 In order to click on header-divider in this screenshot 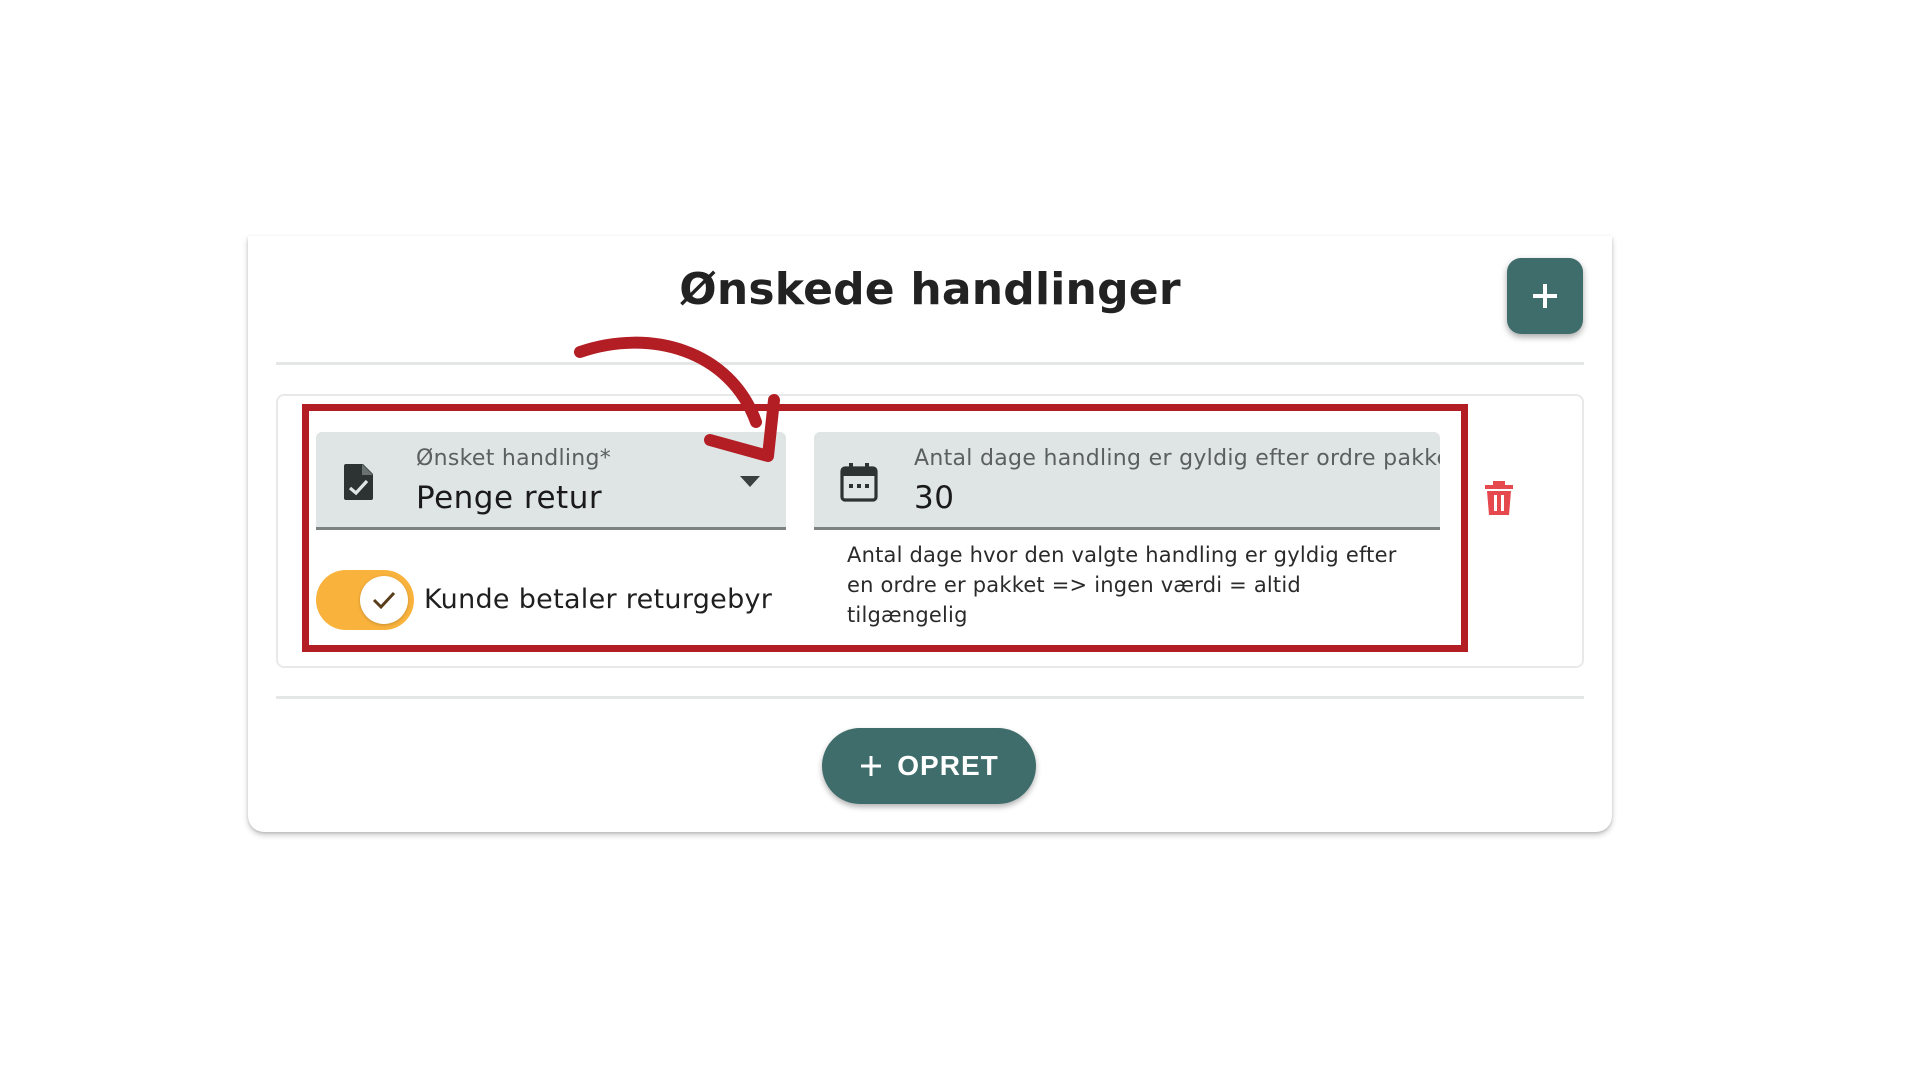, I will do `click(930, 363)`.